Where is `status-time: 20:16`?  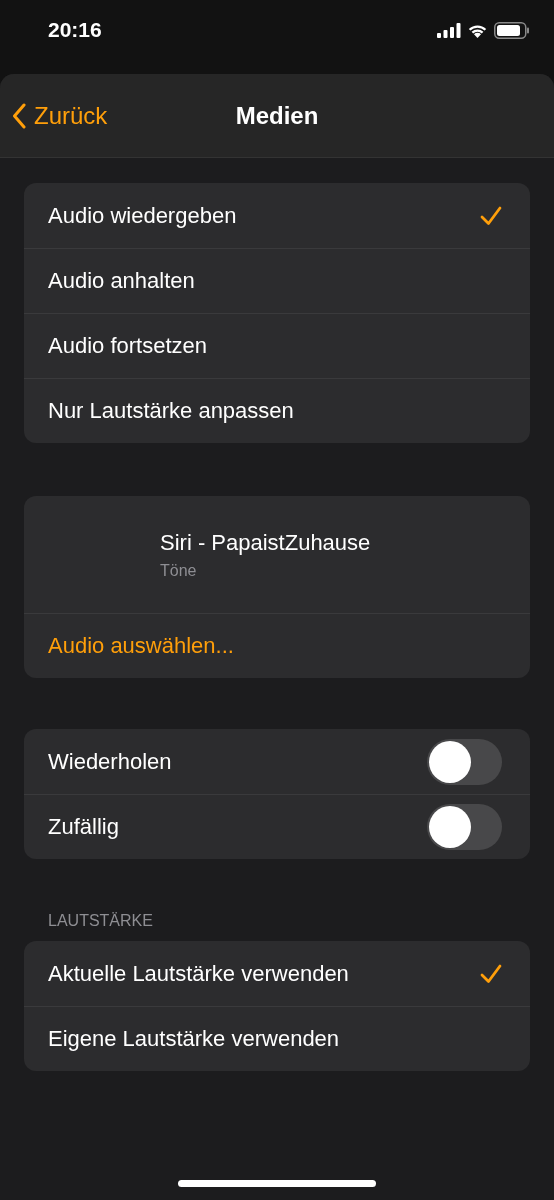 status-time: 20:16 is located at coordinates (75, 30).